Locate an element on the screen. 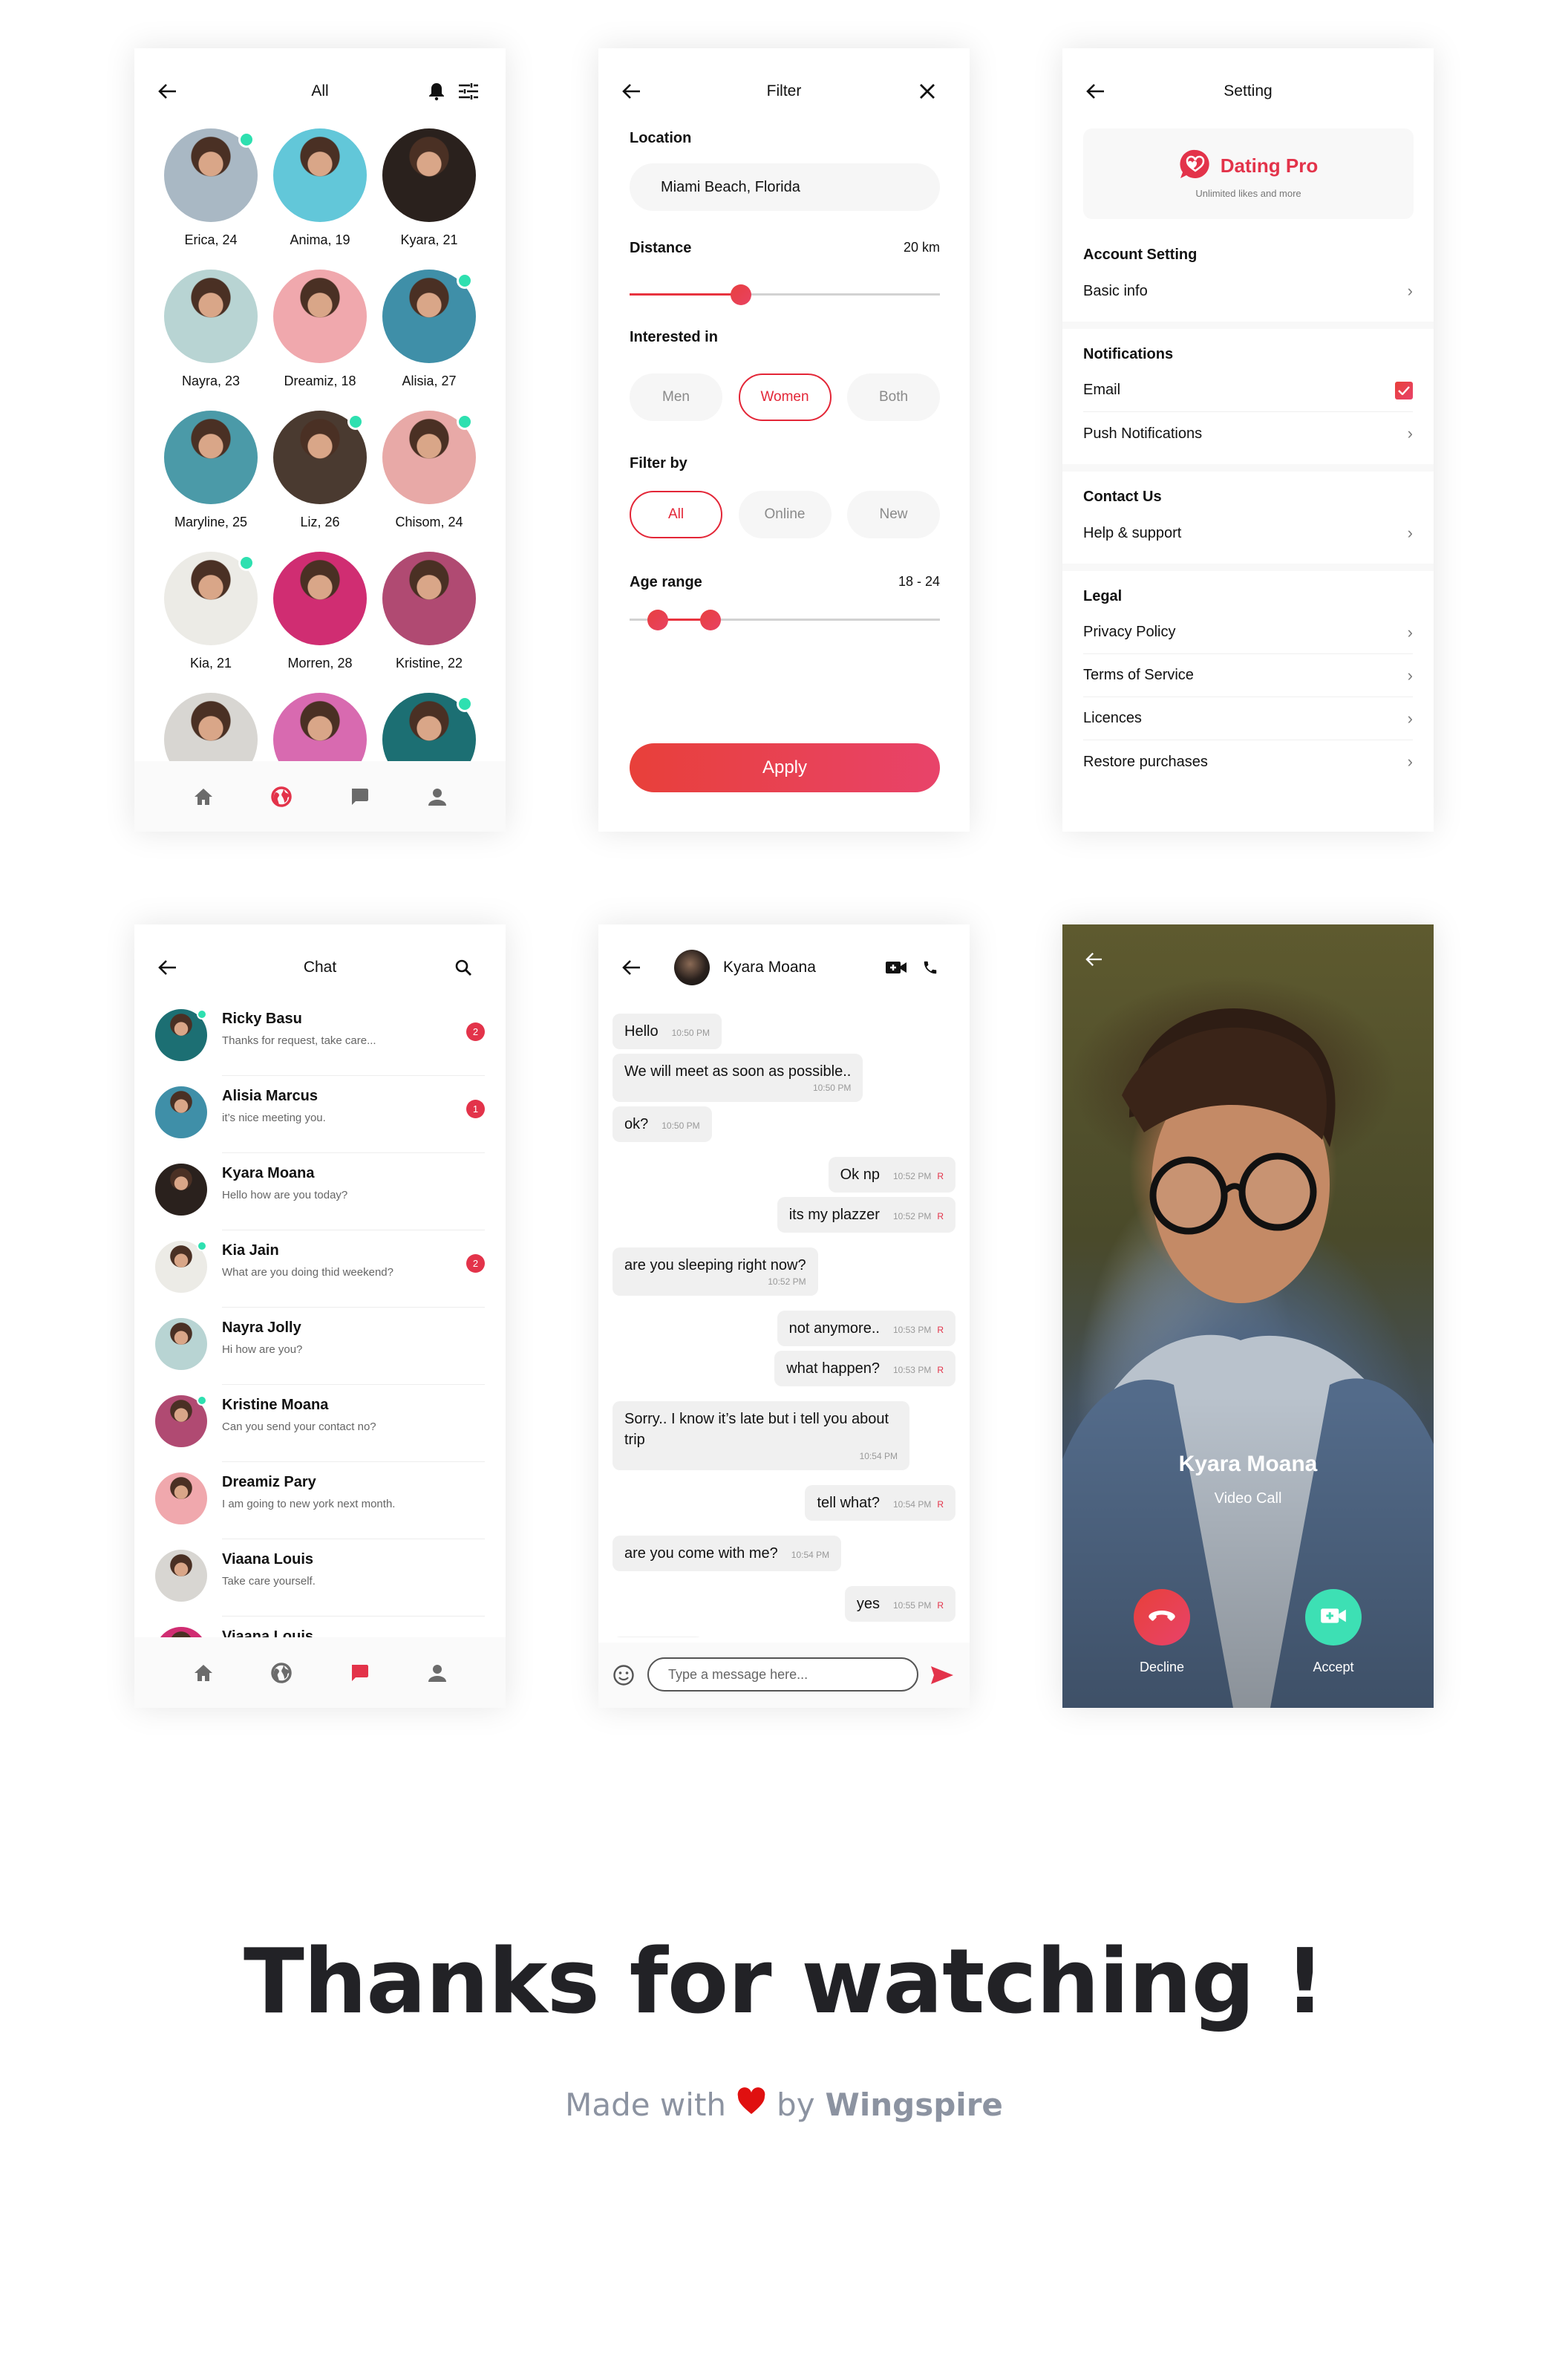  message-time: 10:53 PM R is located at coordinates (918, 1330).